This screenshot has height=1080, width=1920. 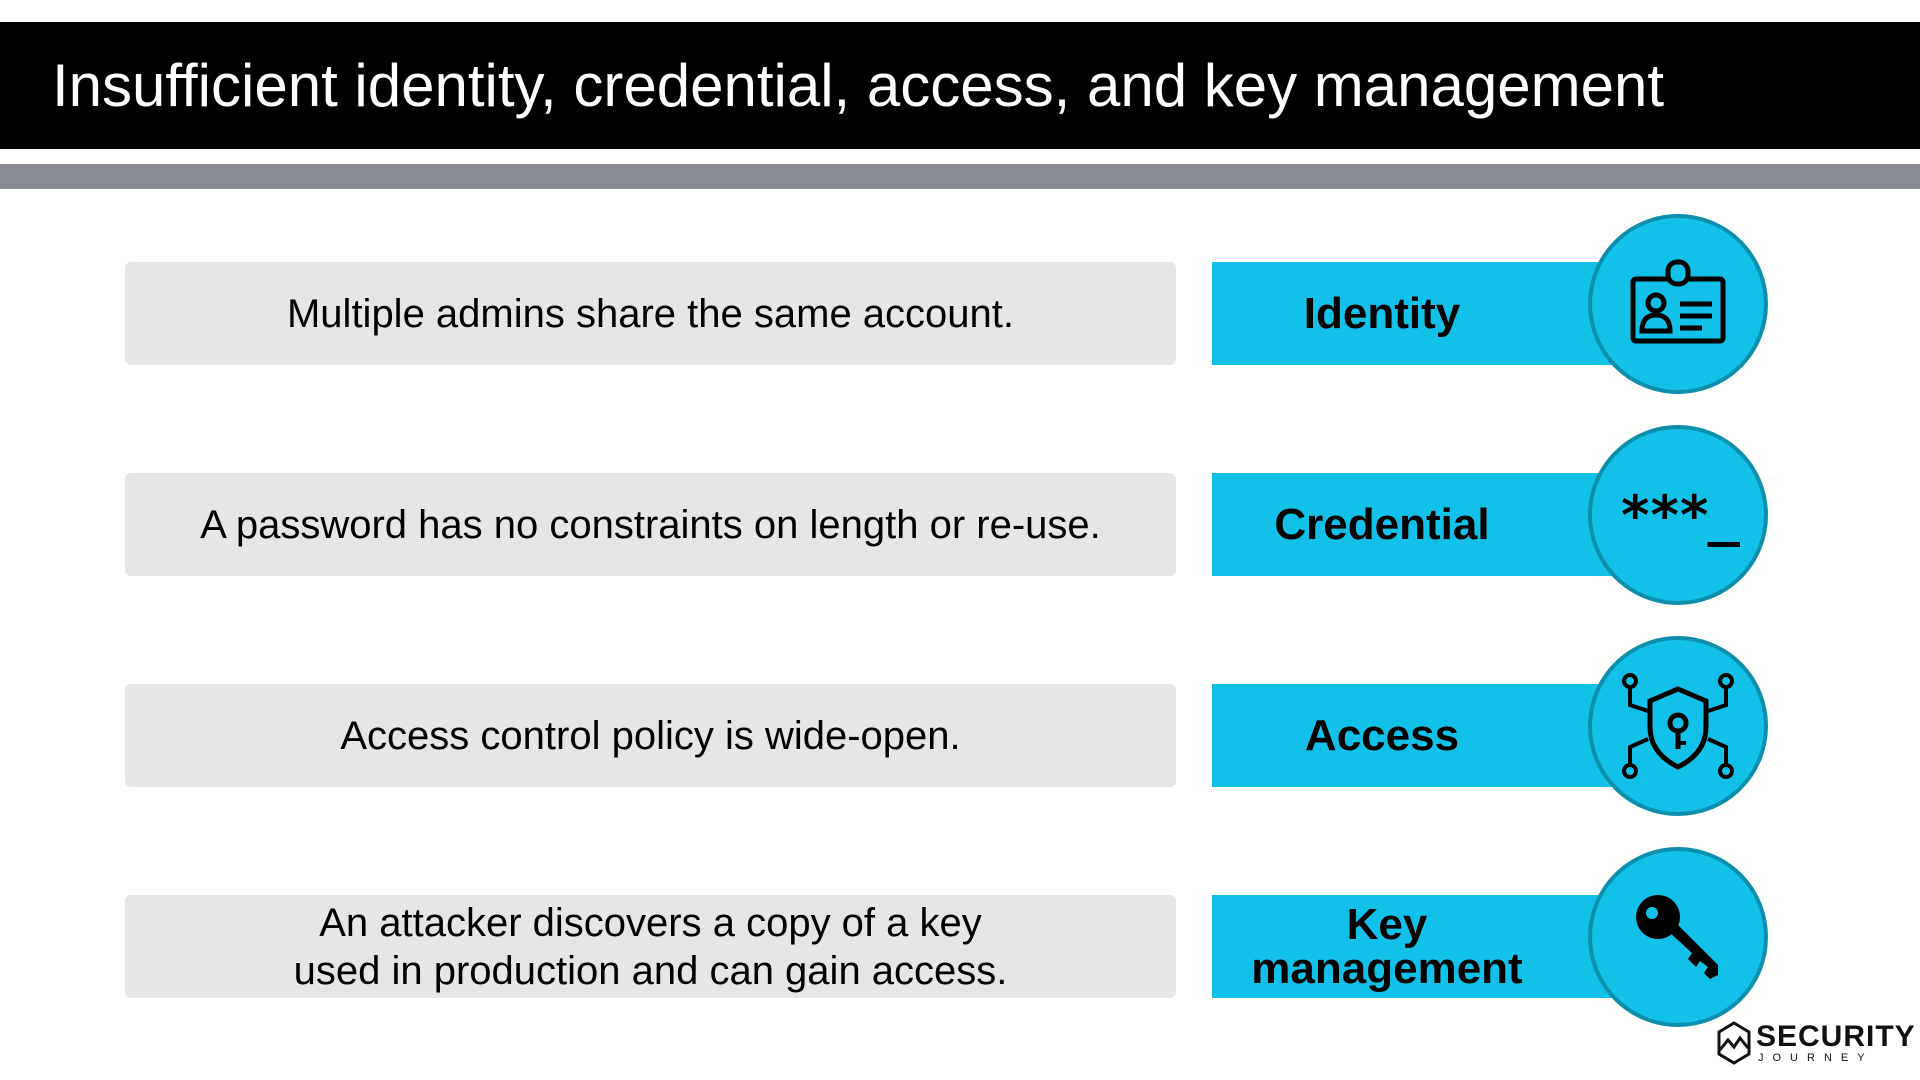 I want to click on key-icon, so click(x=1677, y=937).